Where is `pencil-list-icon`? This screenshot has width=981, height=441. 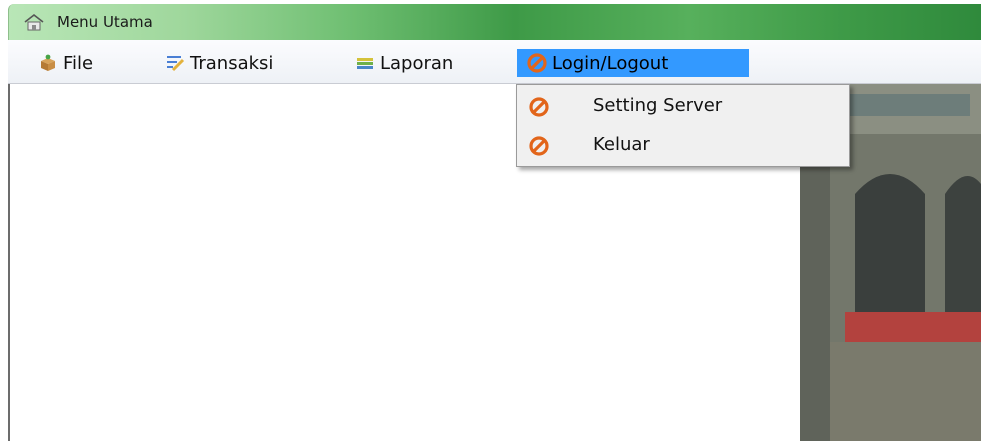 pencil-list-icon is located at coordinates (175, 63).